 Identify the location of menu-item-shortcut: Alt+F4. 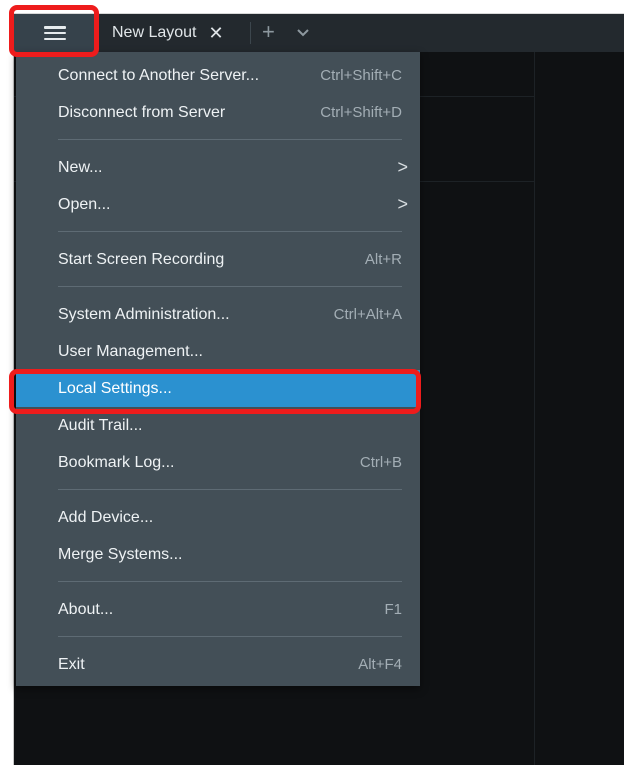
(380, 664).